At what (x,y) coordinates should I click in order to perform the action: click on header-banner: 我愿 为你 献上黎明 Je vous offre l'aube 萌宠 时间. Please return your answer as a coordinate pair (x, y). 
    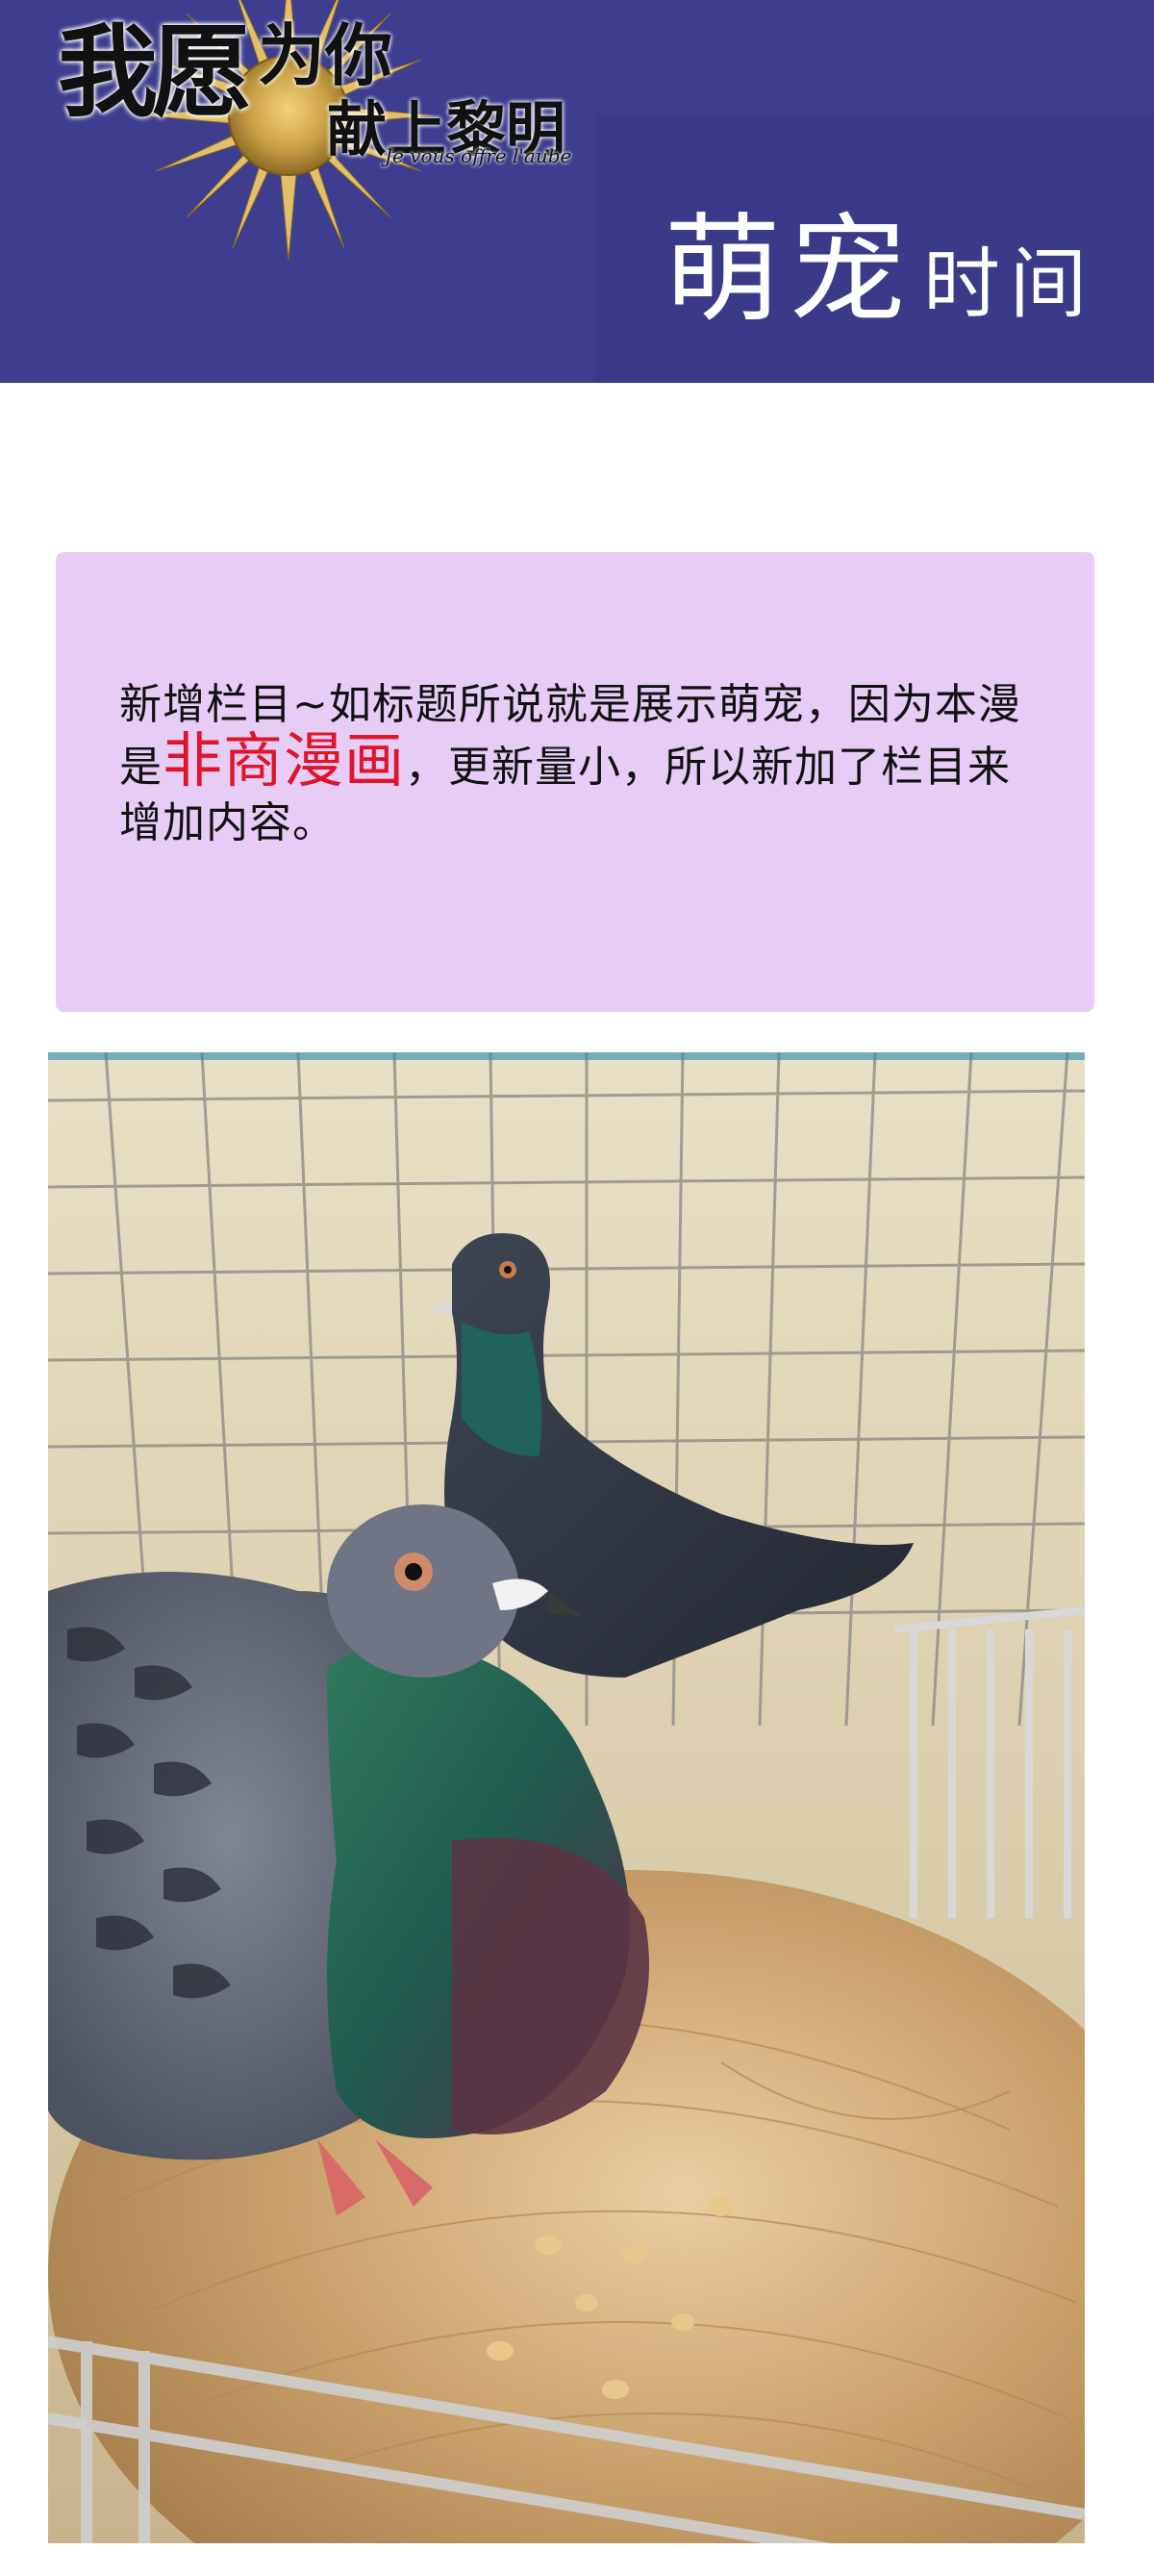
    Looking at the image, I should click on (577, 192).